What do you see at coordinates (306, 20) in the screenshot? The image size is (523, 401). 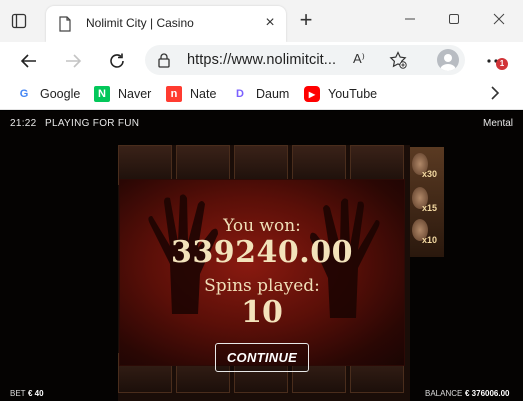 I see `new-tab-icon: +` at bounding box center [306, 20].